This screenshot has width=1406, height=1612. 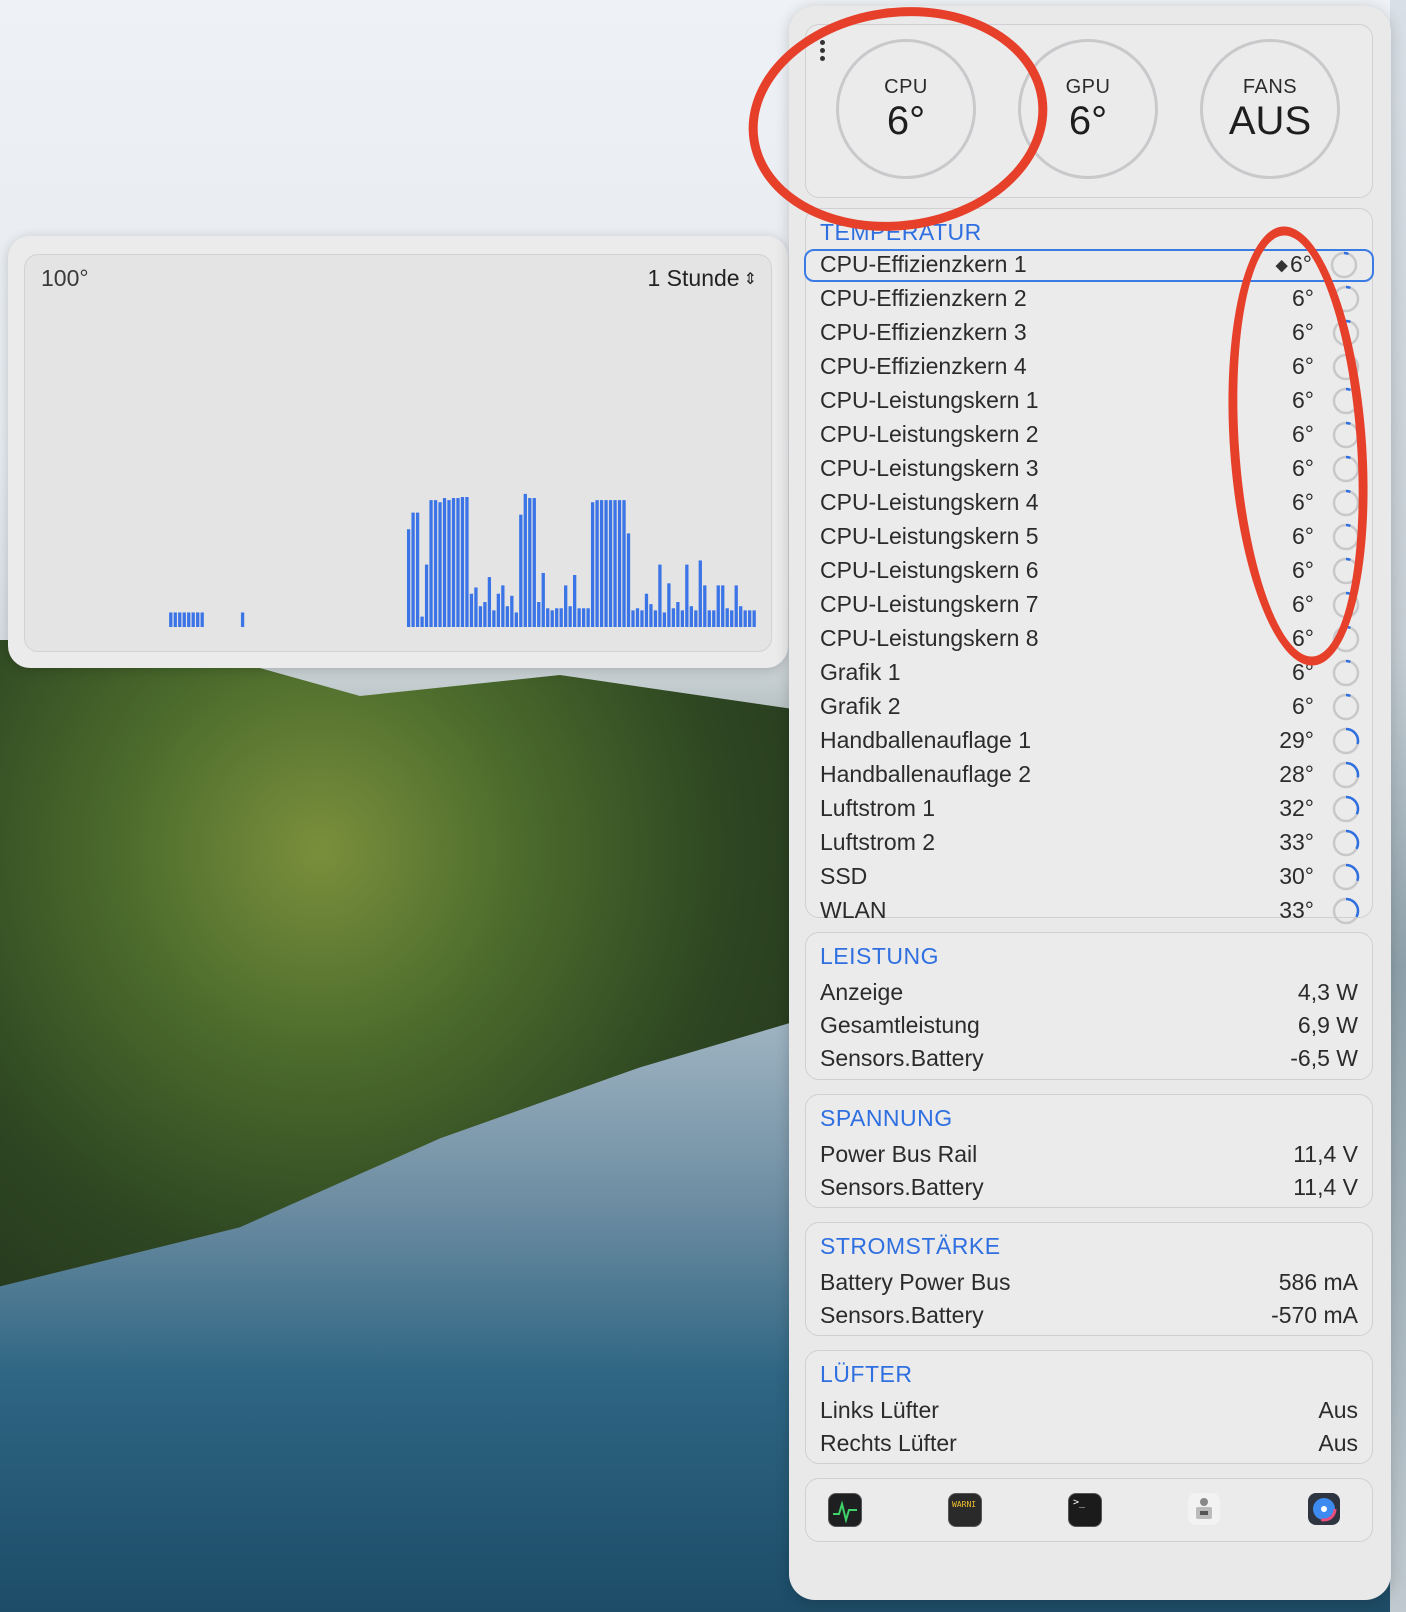 I want to click on temperature-row: Grafik 2 6°, so click(x=1089, y=707).